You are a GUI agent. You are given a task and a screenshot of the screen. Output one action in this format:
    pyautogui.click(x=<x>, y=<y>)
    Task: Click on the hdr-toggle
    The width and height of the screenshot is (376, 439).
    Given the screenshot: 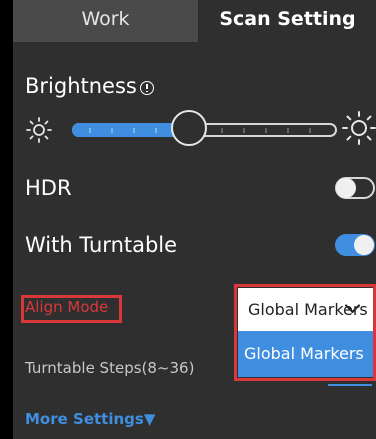 What is the action you would take?
    pyautogui.click(x=355, y=188)
    